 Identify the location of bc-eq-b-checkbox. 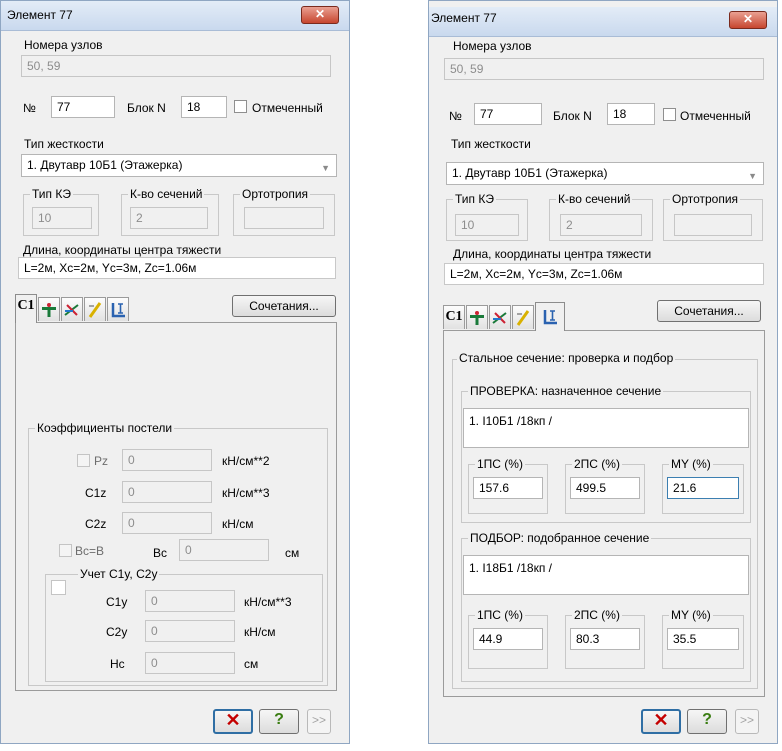
(65, 550).